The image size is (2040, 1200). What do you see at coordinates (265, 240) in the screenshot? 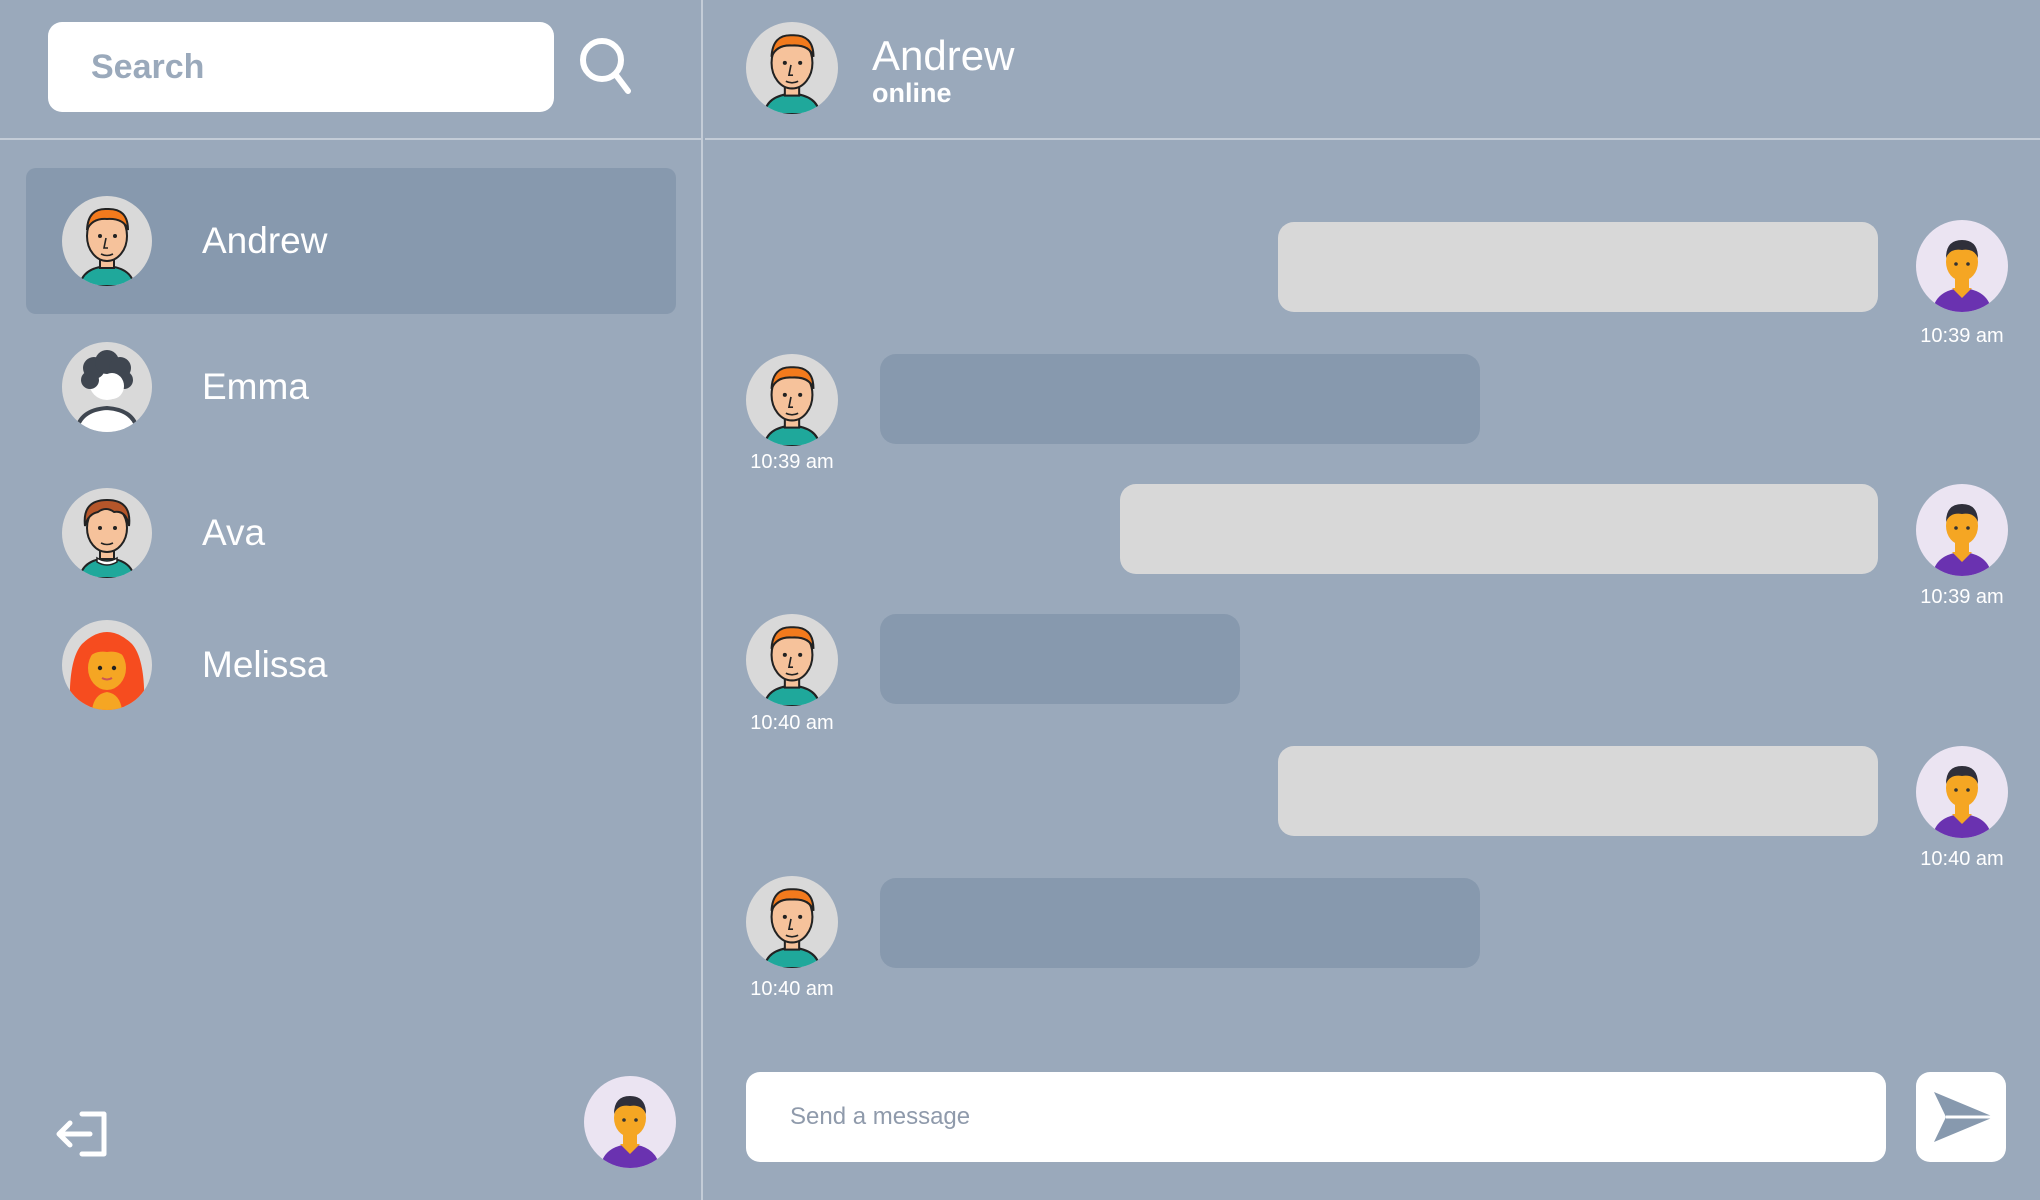
I see `contact-name: Andrew` at bounding box center [265, 240].